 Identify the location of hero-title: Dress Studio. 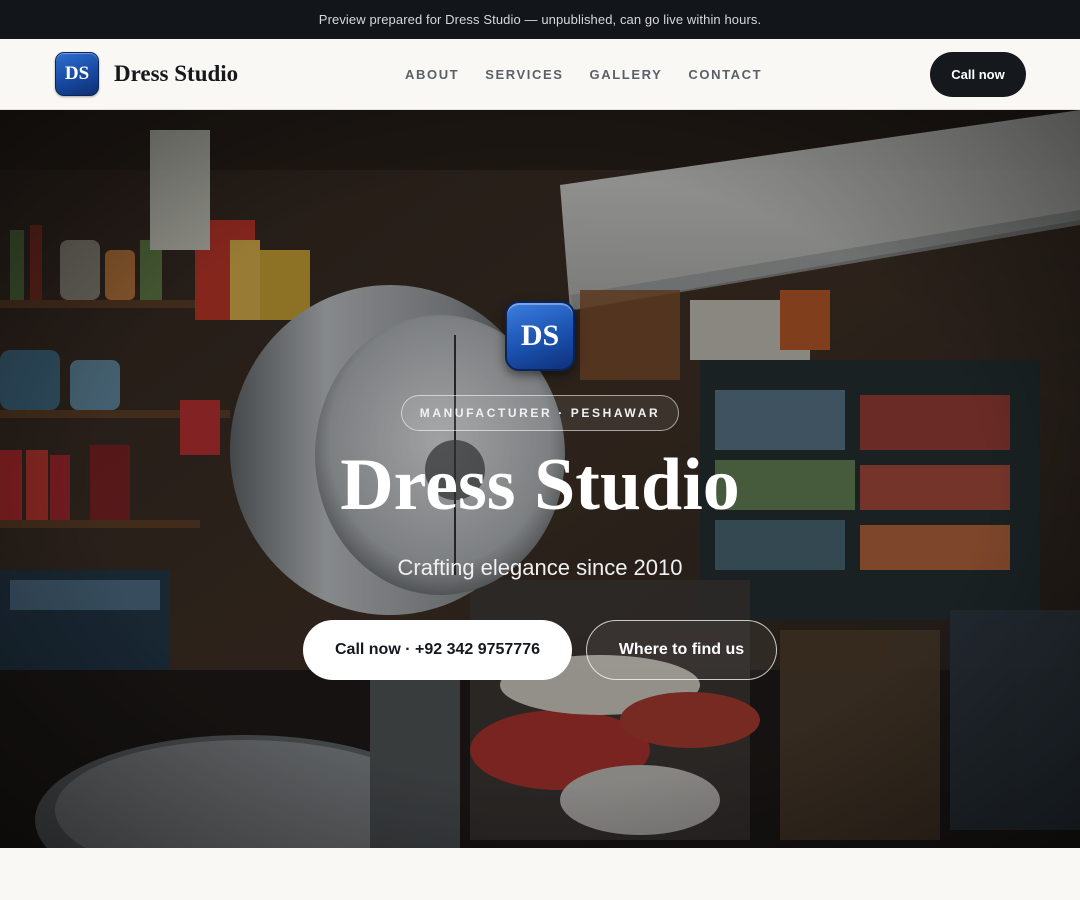
(540, 485).